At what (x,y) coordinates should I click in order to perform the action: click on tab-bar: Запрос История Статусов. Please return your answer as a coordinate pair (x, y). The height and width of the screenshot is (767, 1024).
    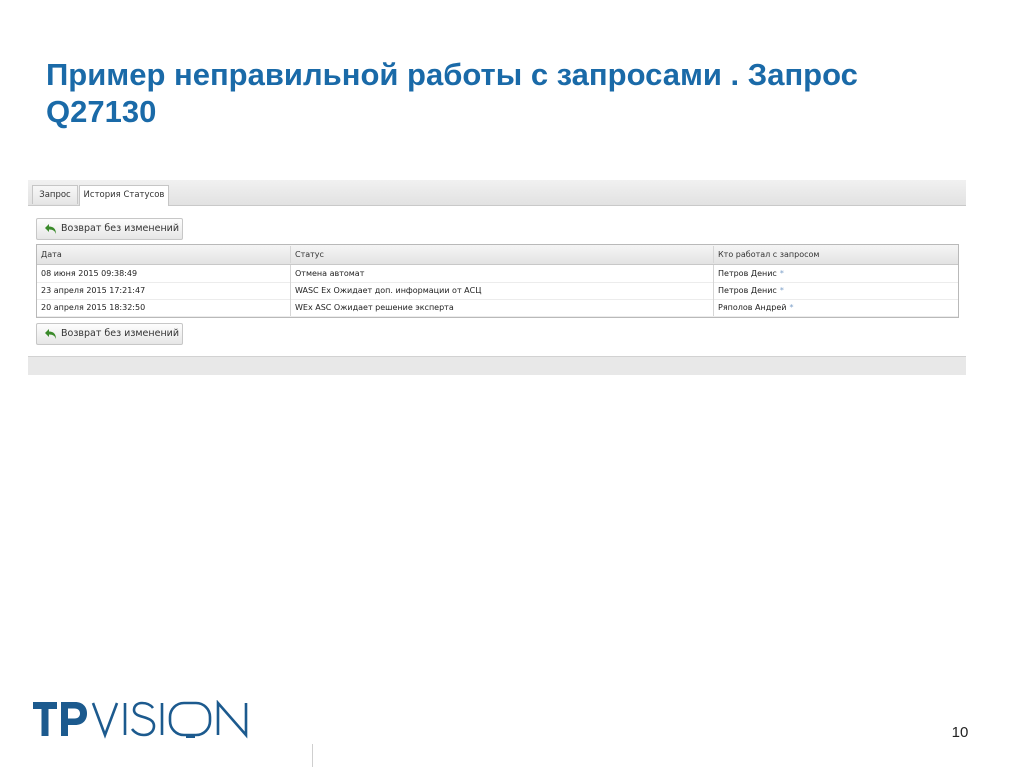
    Looking at the image, I should click on (497, 193).